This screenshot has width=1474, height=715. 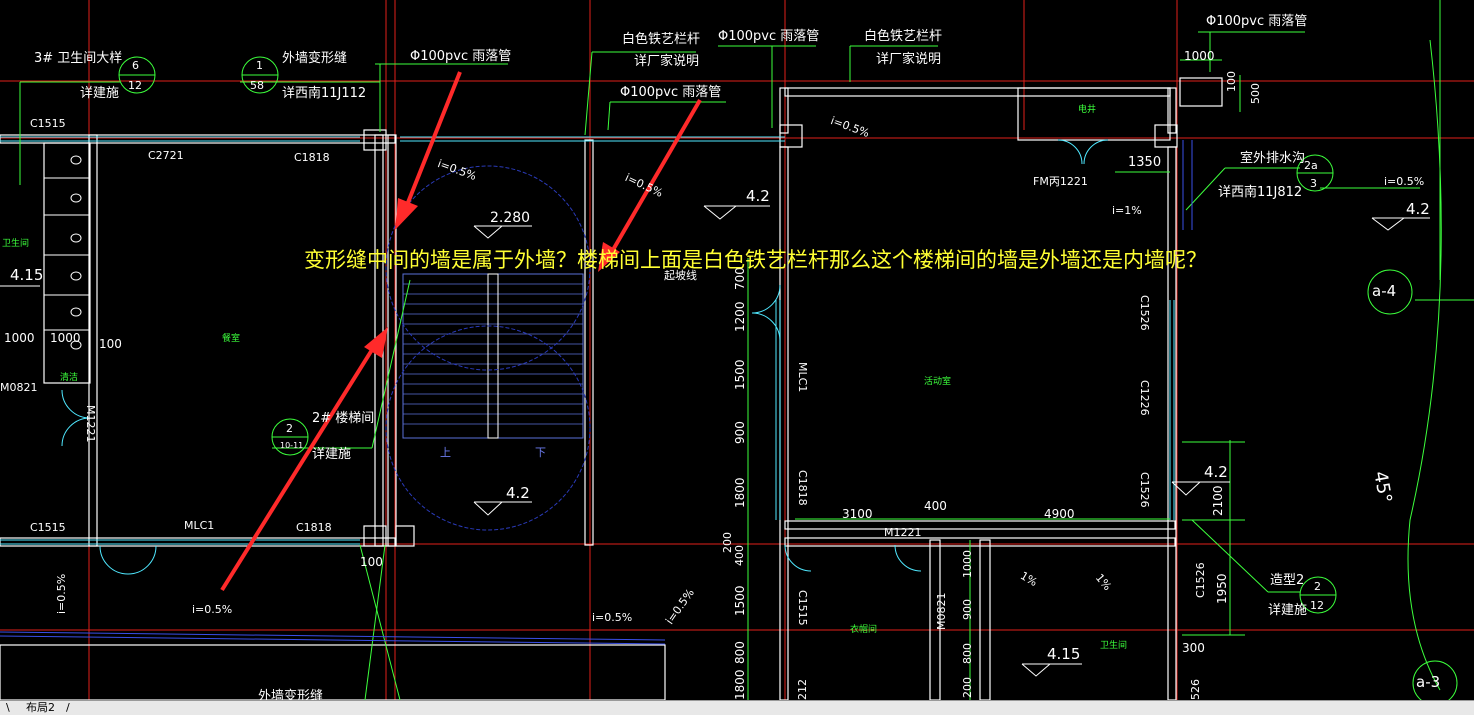 I want to click on axis-a4: a-4, so click(x=1384, y=291).